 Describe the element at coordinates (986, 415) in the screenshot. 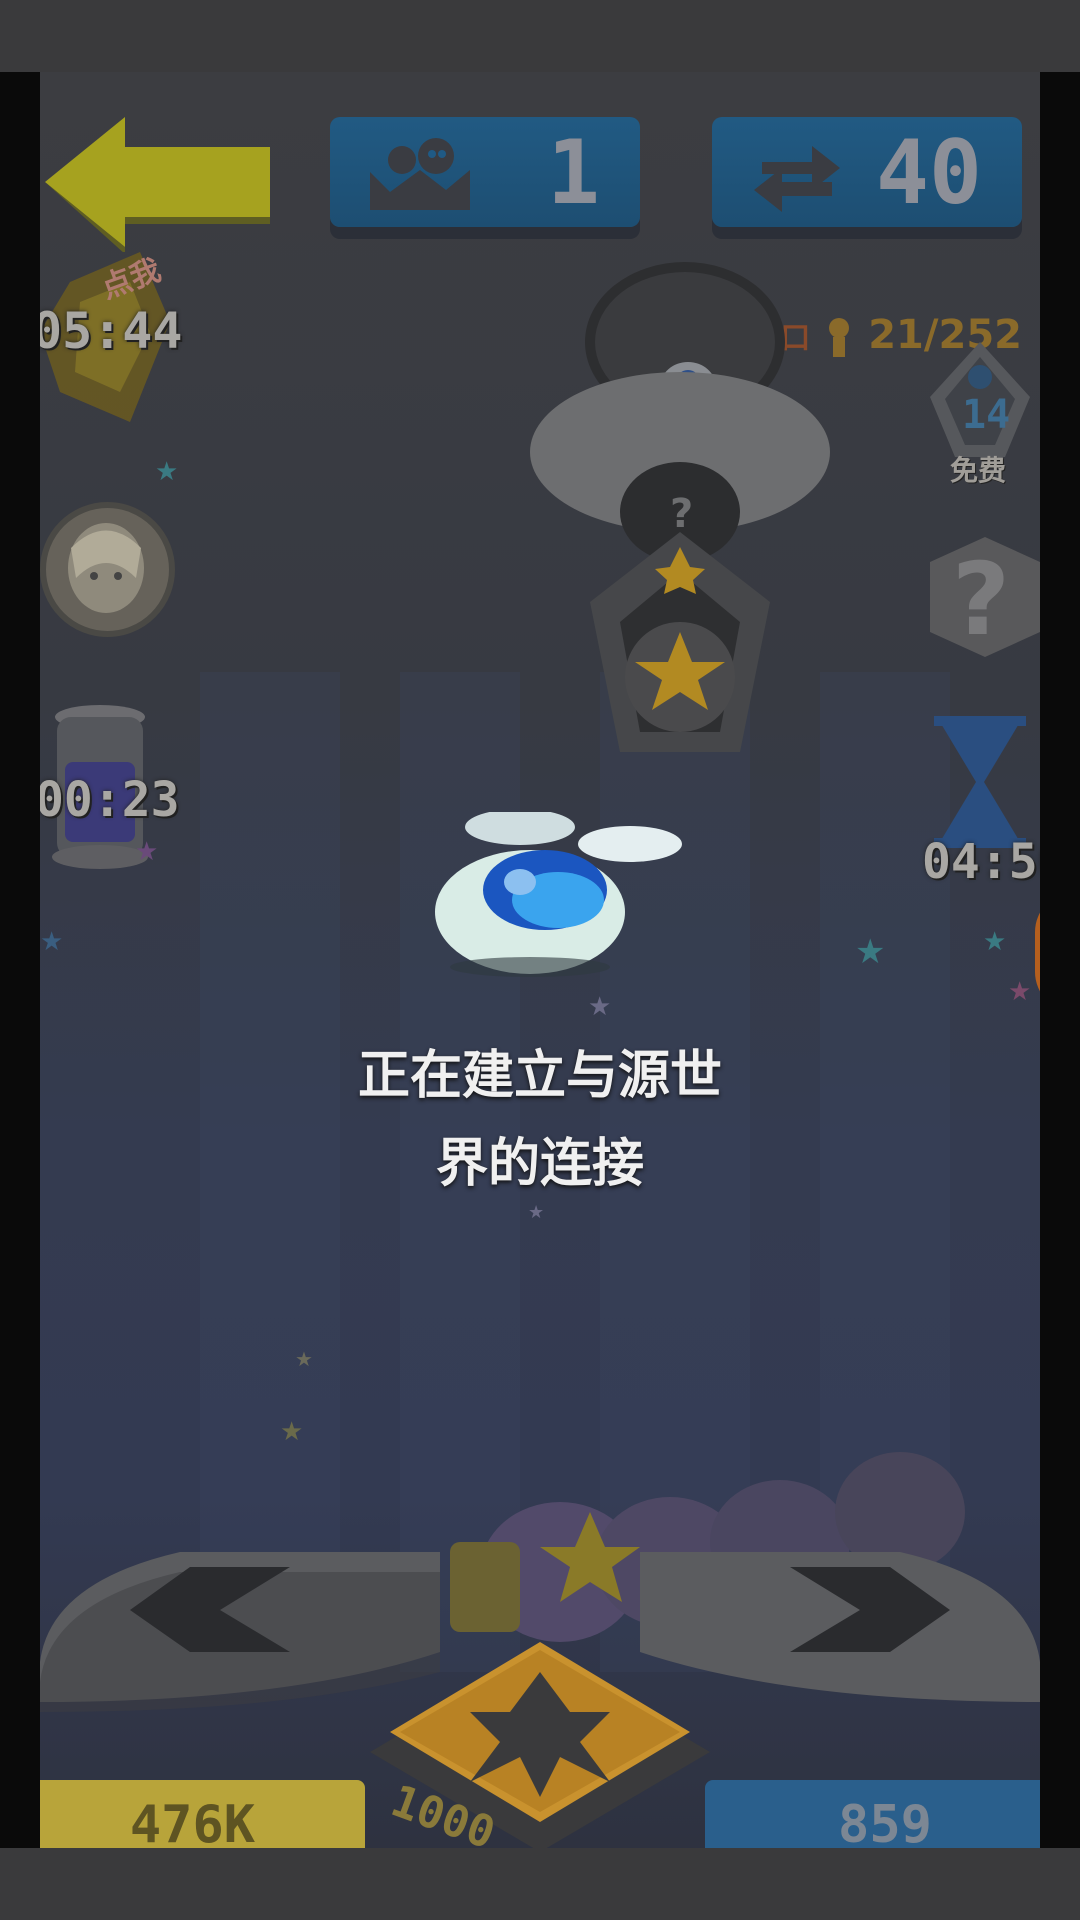

I see `free-count: 14` at that location.